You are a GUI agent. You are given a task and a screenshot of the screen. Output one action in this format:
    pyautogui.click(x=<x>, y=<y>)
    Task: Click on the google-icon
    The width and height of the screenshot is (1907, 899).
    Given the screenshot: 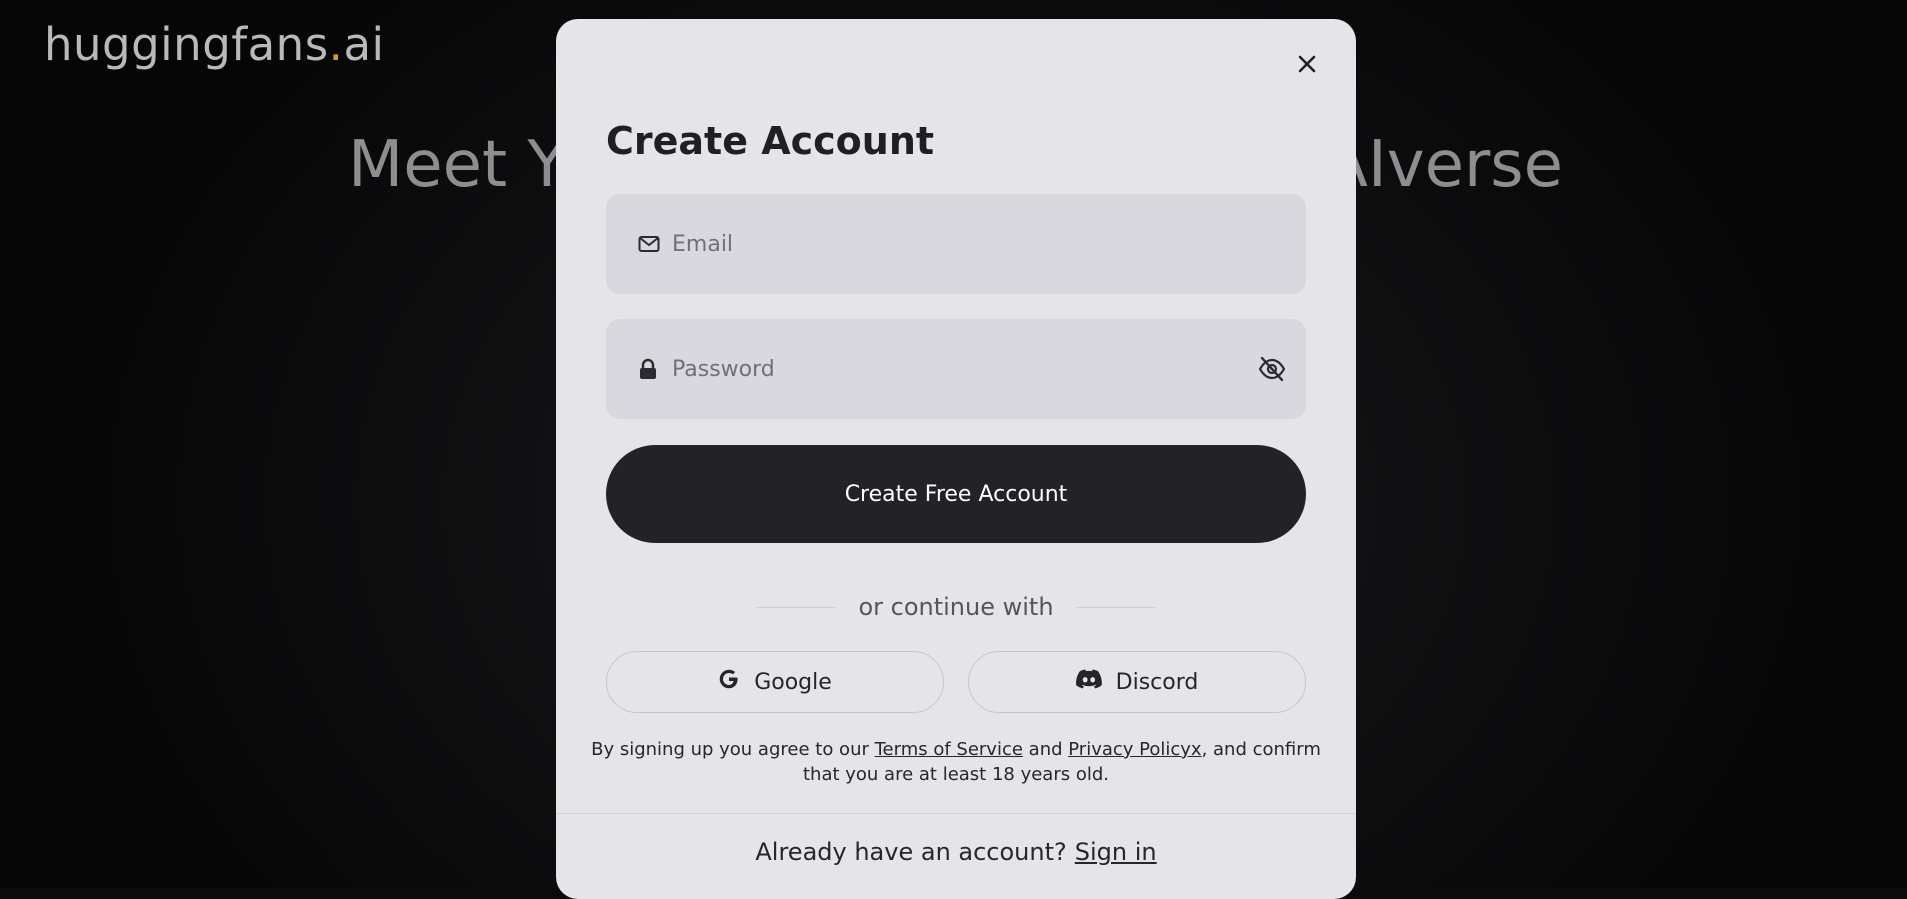 What is the action you would take?
    pyautogui.click(x=729, y=682)
    